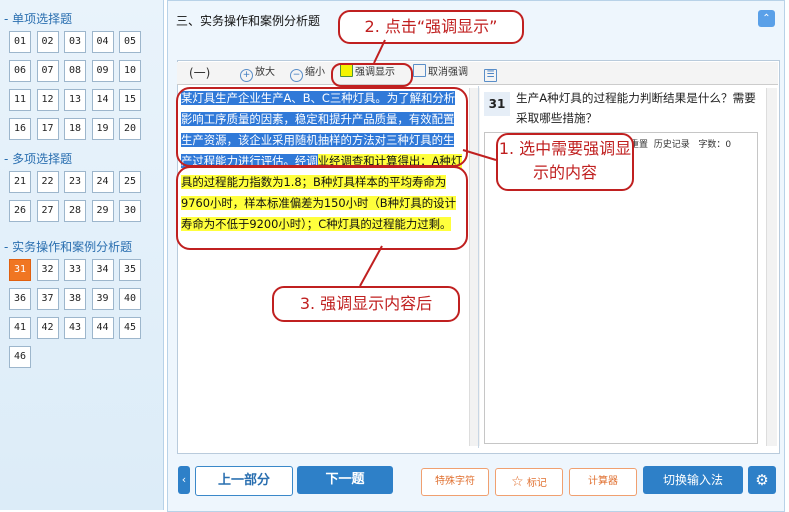  I want to click on arrow-step2, so click(379, 51).